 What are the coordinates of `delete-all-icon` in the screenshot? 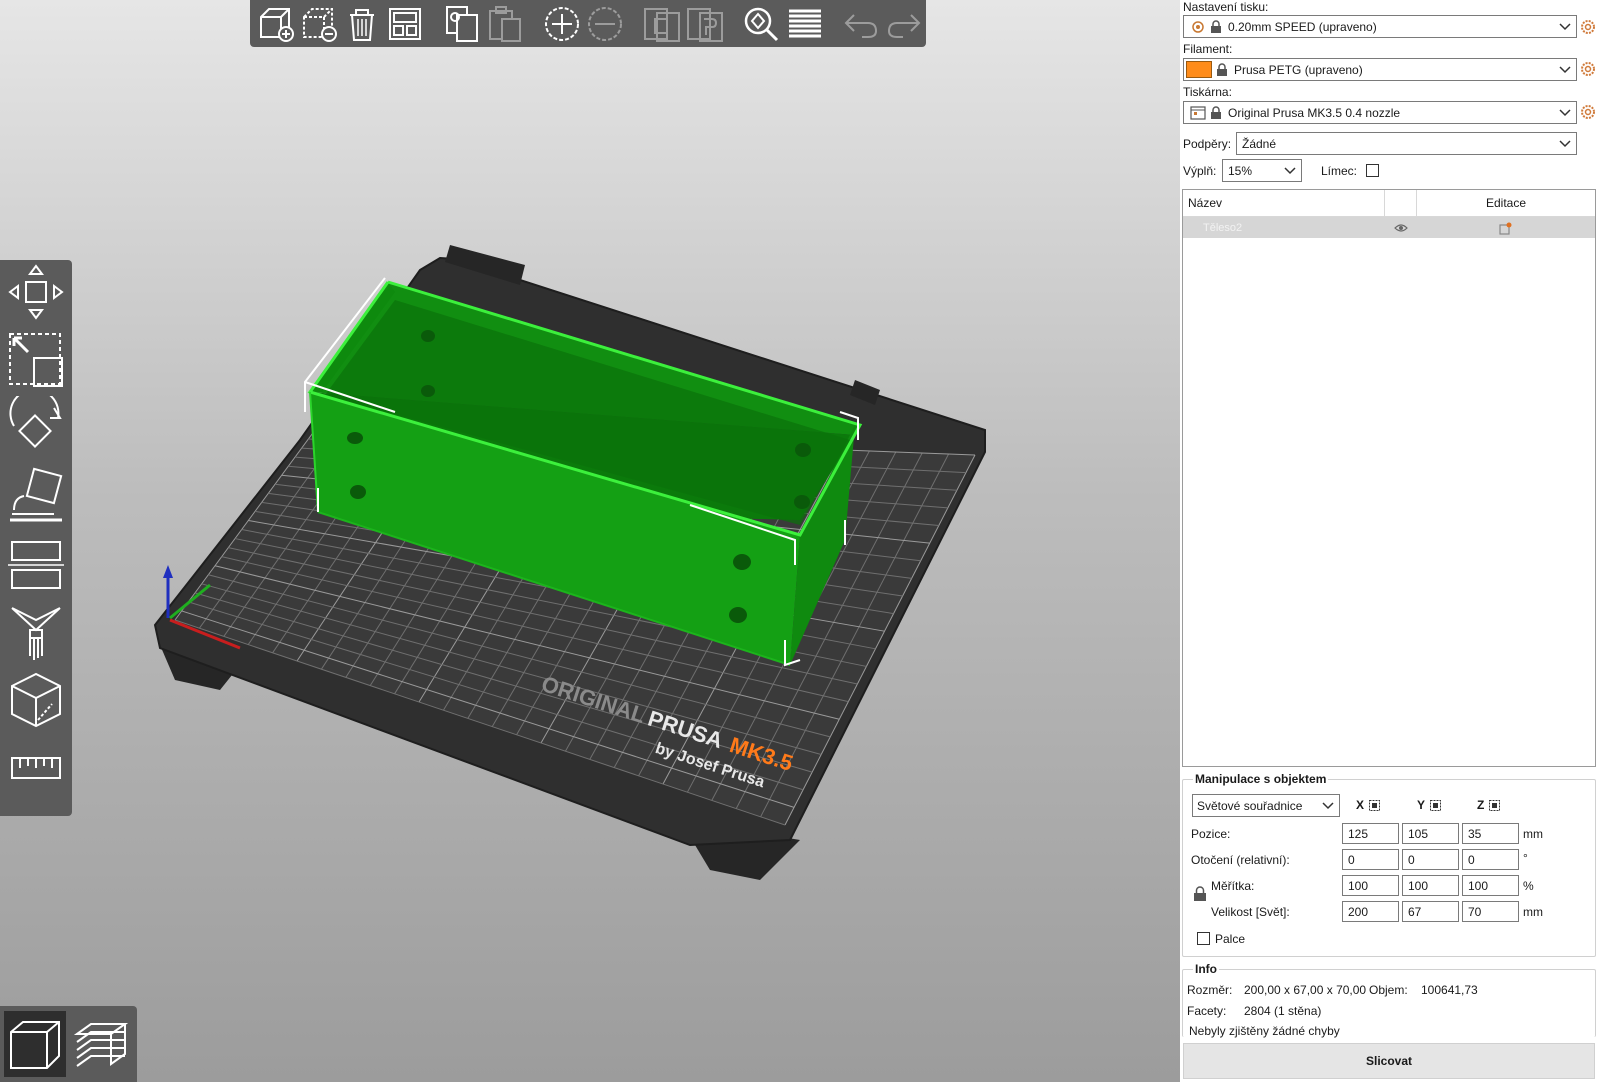 It's located at (361, 23).